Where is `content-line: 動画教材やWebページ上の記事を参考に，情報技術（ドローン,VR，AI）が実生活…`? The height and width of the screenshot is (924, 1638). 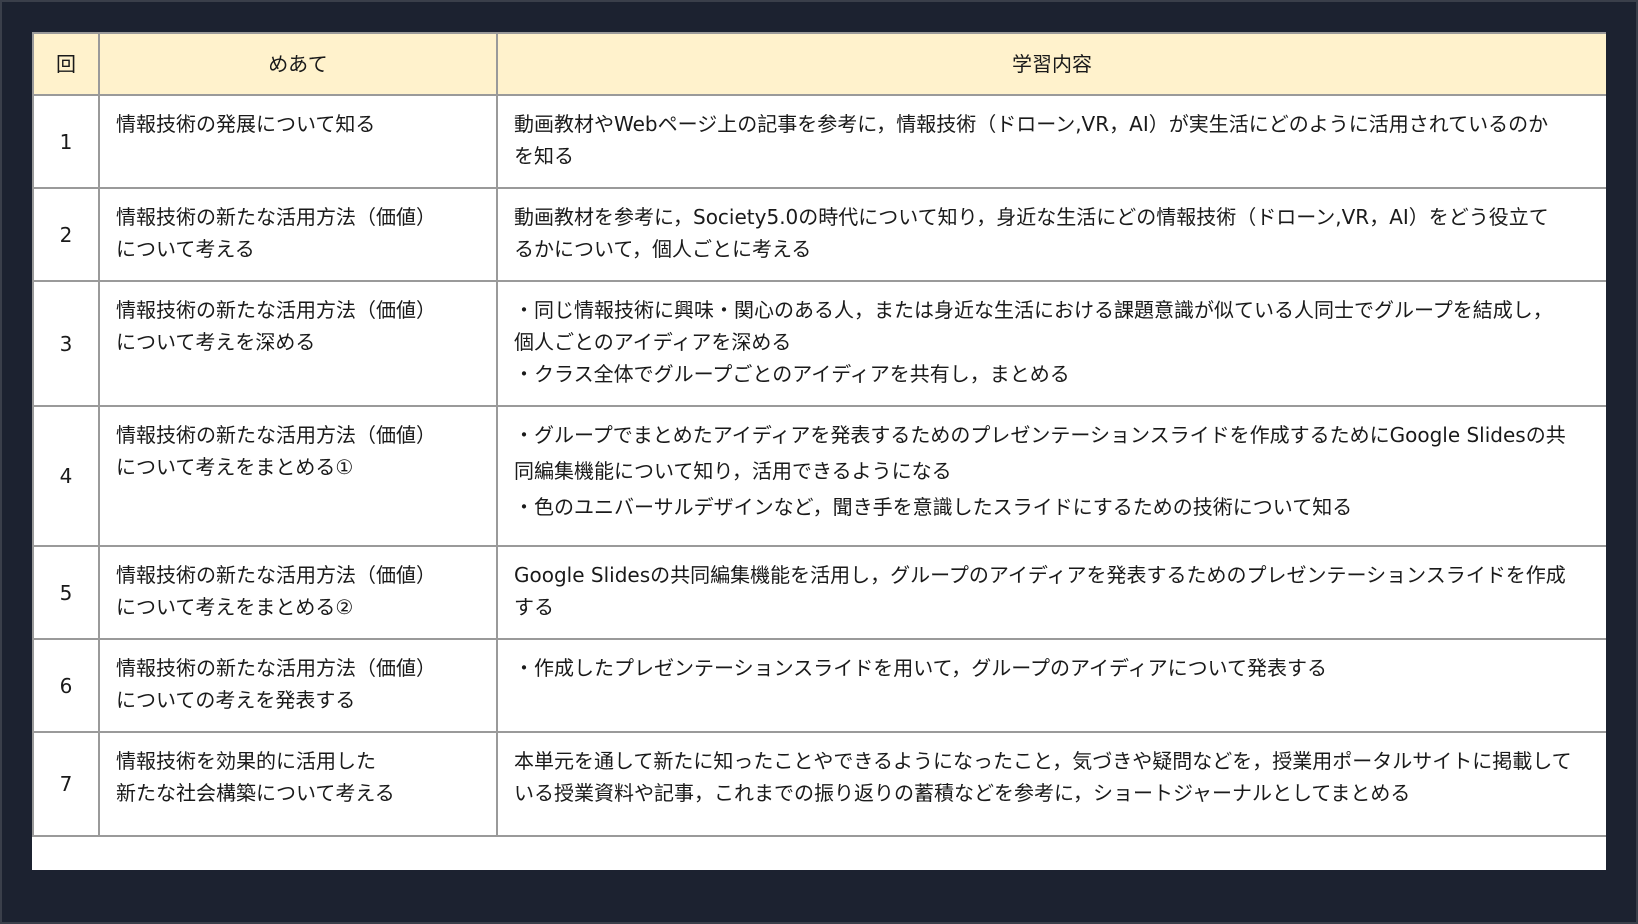 content-line: 動画教材やWebページ上の記事を参考に，情報技術（ドローン,VR，AI）が実生活… is located at coordinates (1031, 124).